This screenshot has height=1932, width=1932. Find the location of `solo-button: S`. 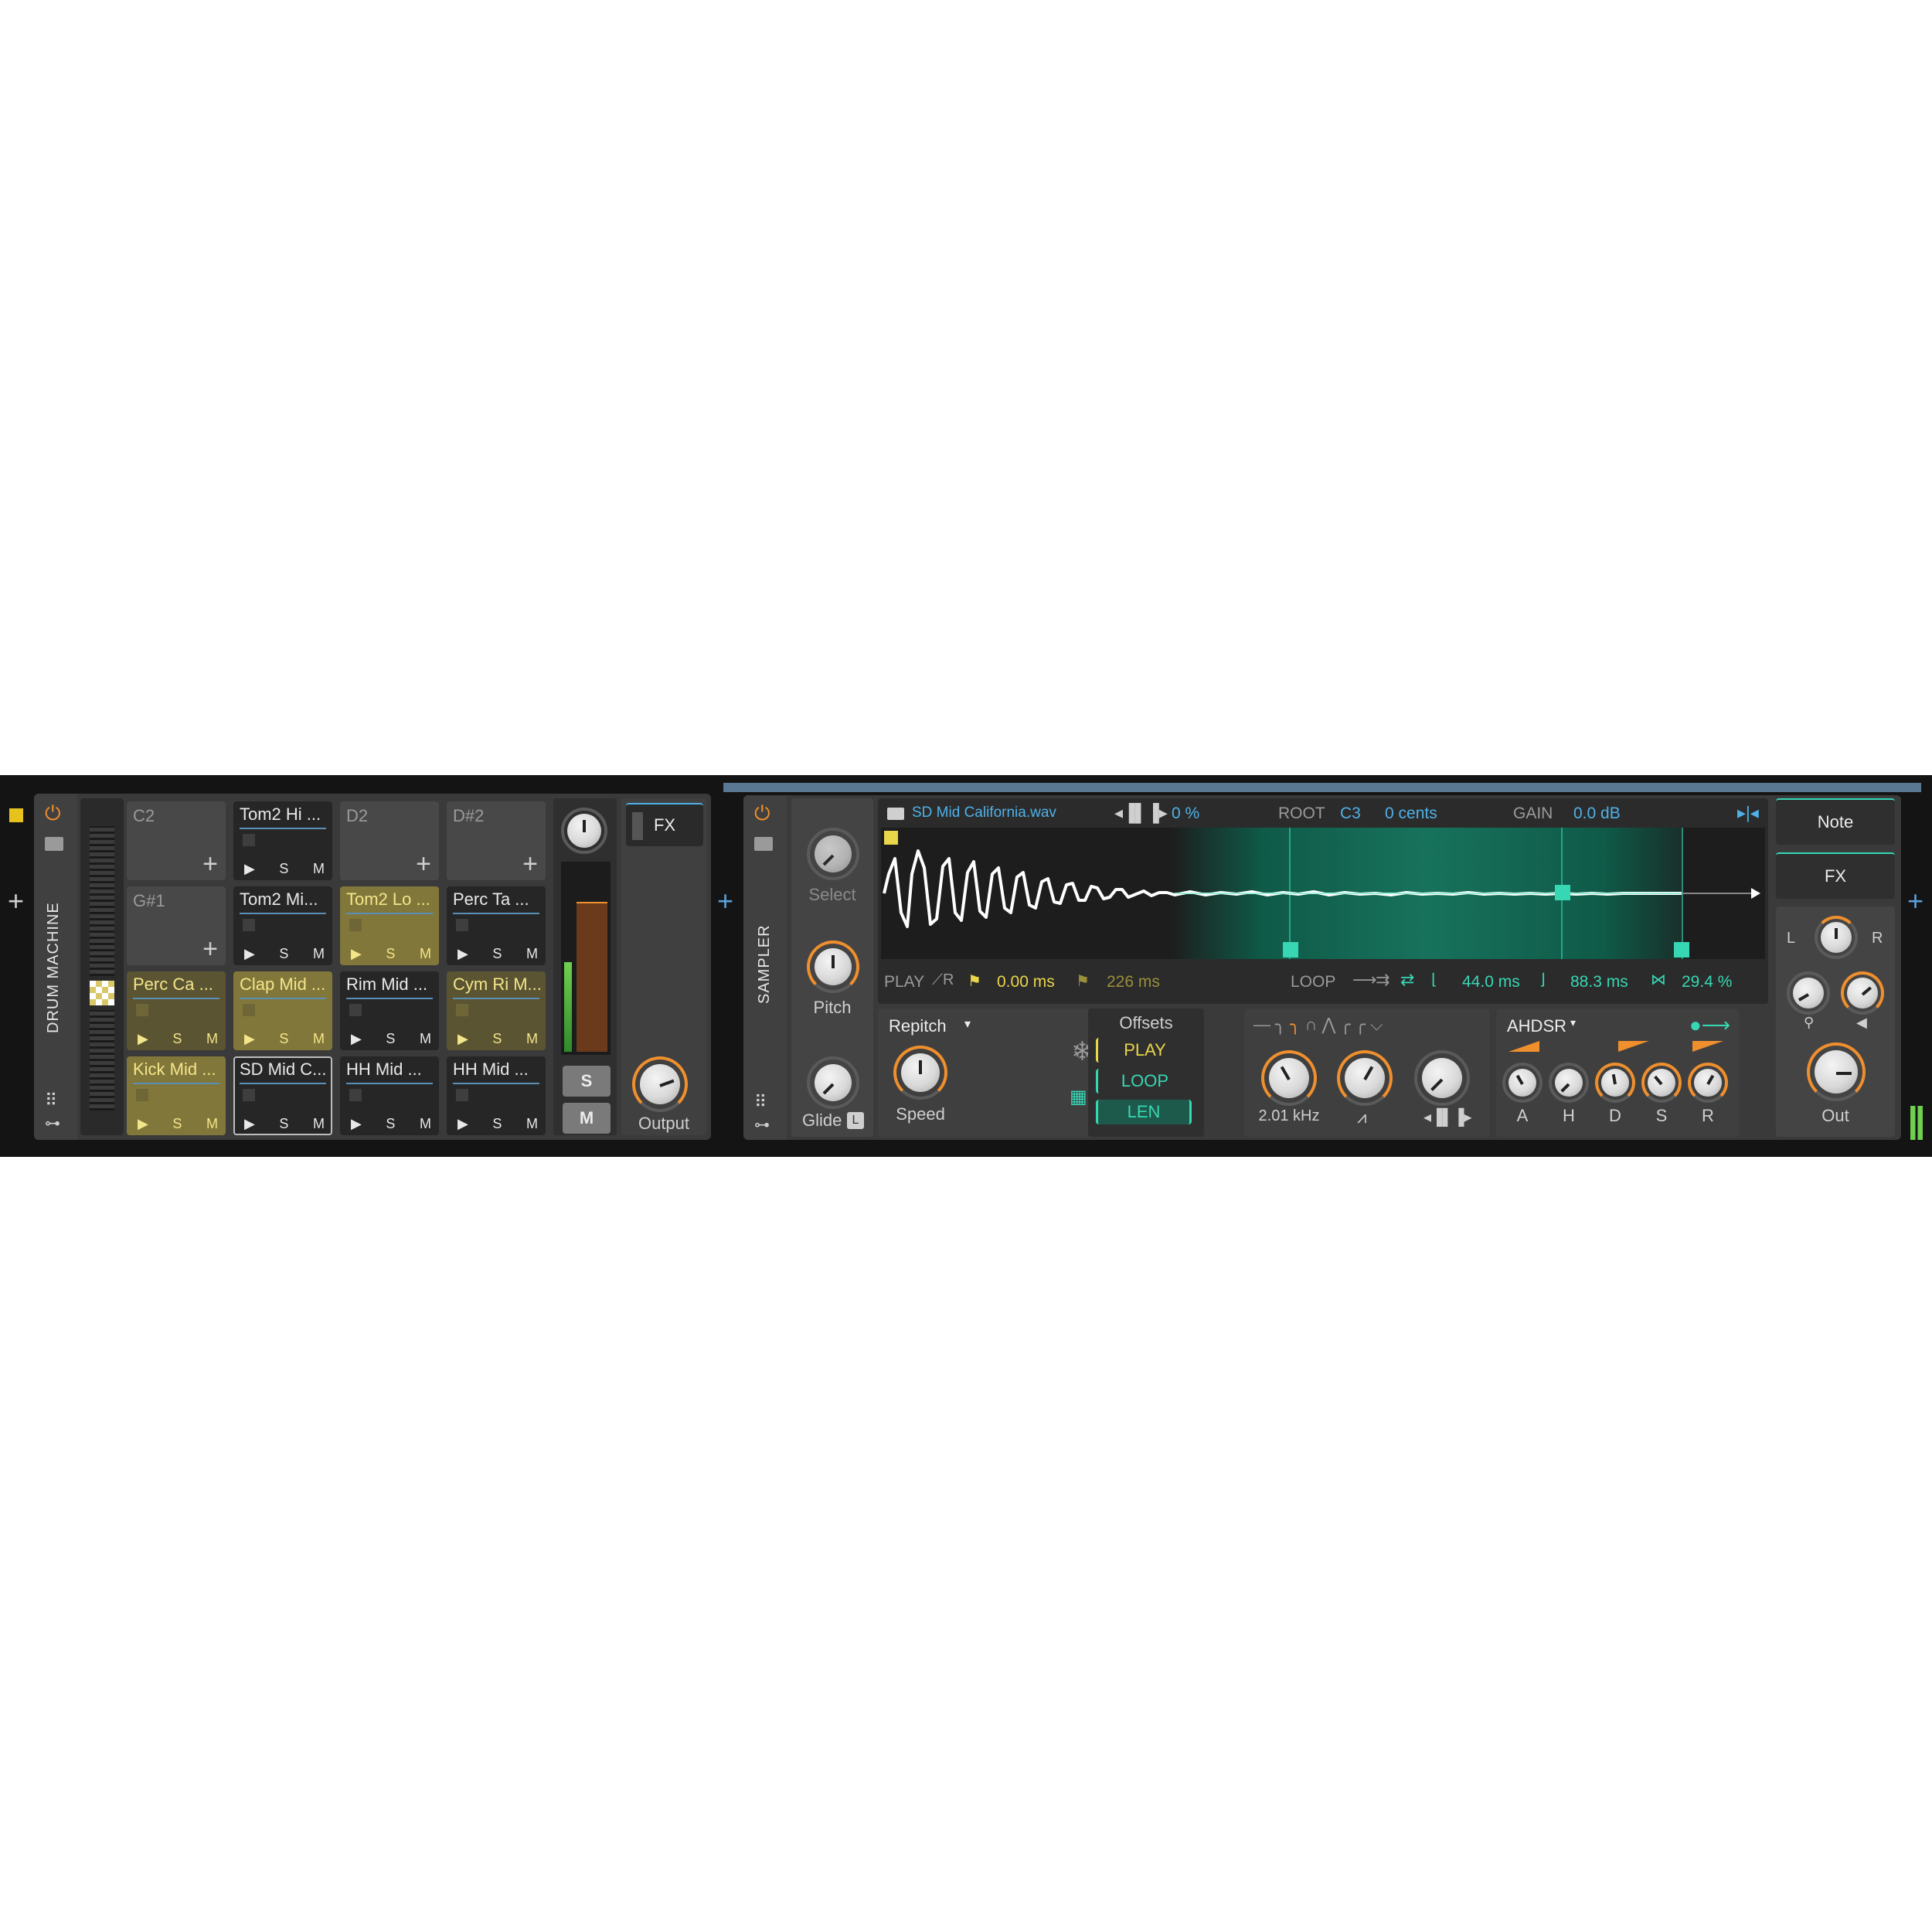

solo-button: S is located at coordinates (587, 1081).